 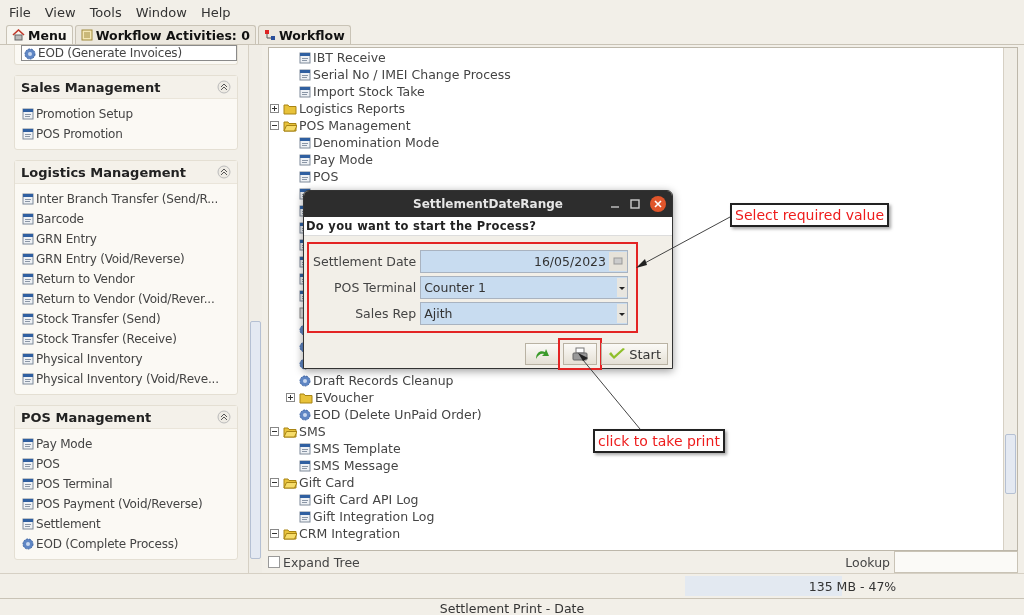 I want to click on tree-item: Draft Records Cleanup, so click(x=383, y=380).